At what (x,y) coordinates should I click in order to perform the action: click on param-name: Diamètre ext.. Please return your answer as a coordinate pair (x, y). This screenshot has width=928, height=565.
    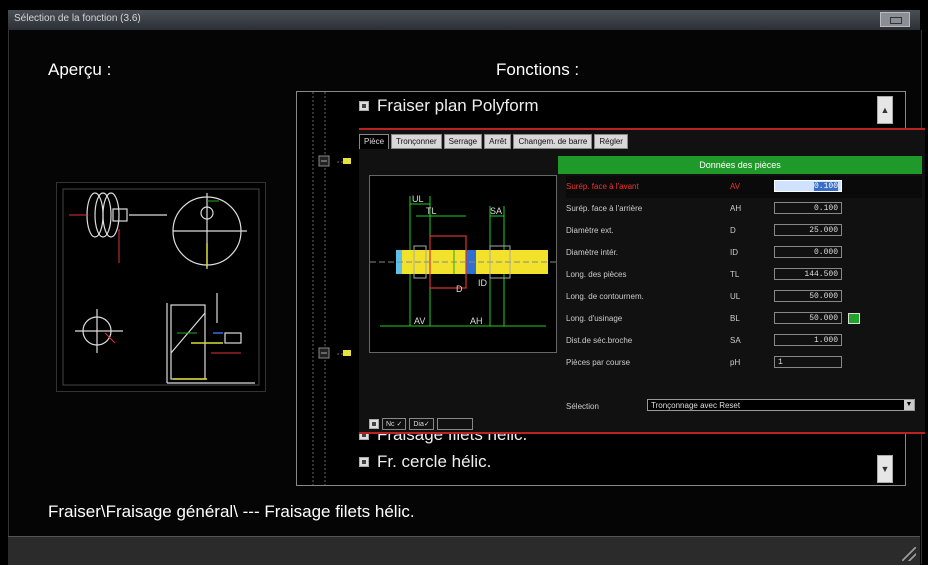
    Looking at the image, I should click on (590, 230).